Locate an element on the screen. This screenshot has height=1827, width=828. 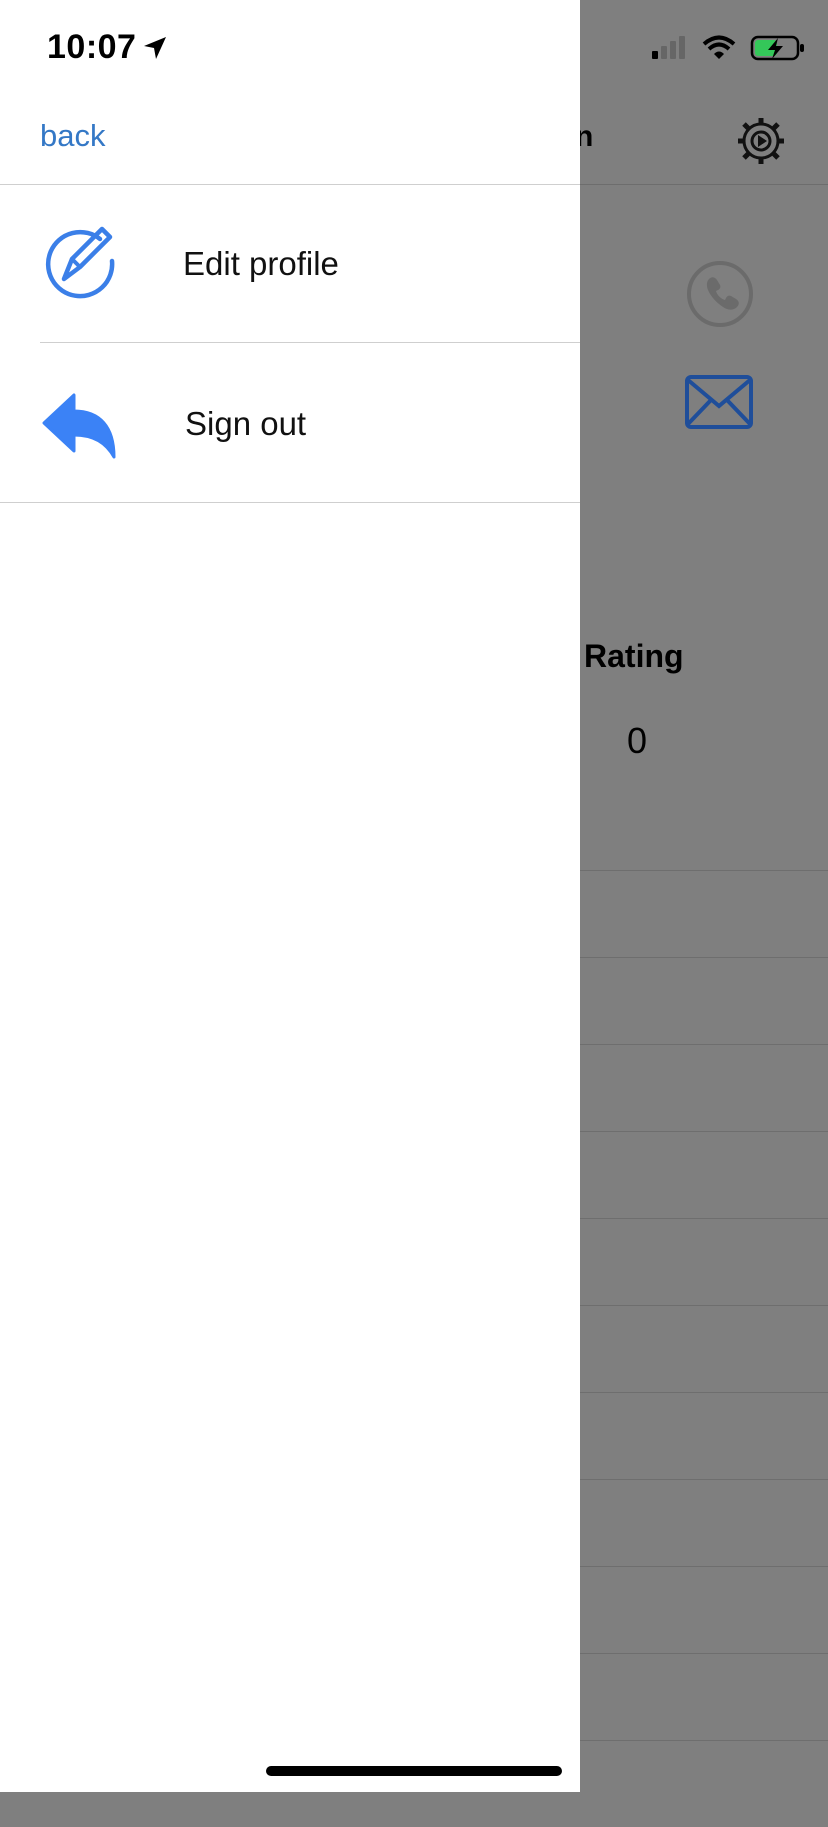
cellular-signal-icon is located at coordinates (668, 47).